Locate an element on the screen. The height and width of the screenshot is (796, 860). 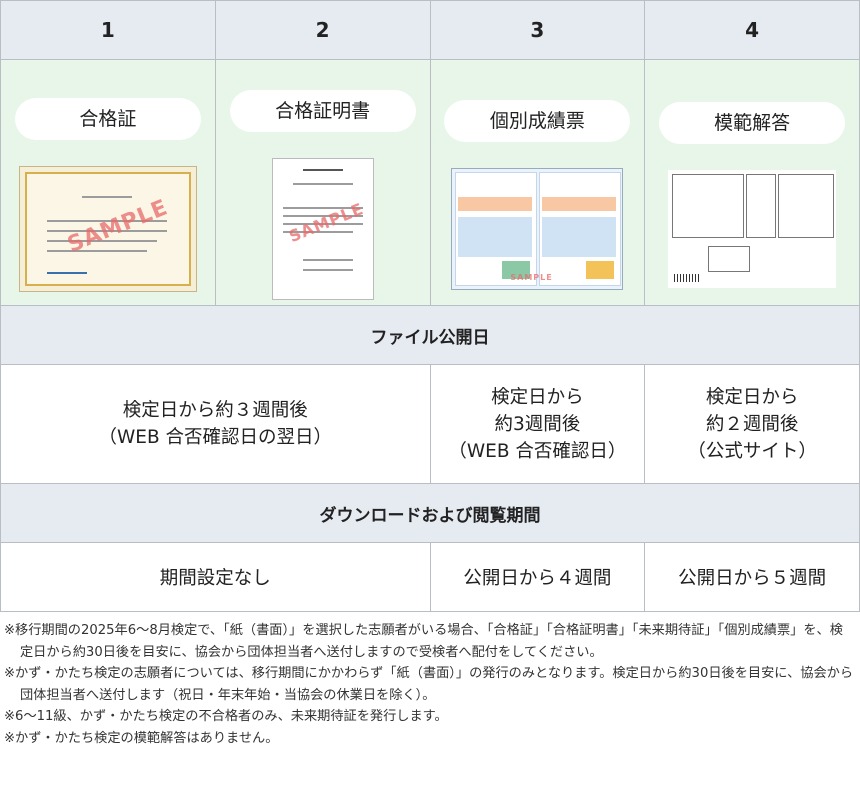
download-period-cell: 公開日から４週間 is located at coordinates (537, 577).